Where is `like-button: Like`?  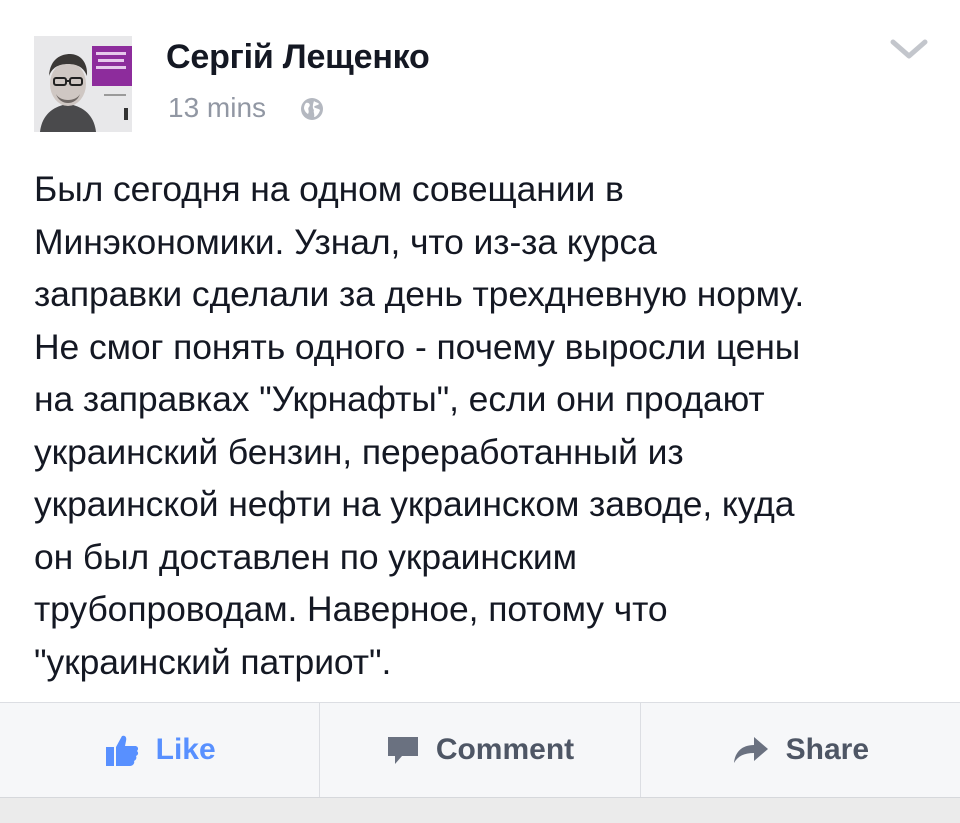
like-button: Like is located at coordinates (159, 750).